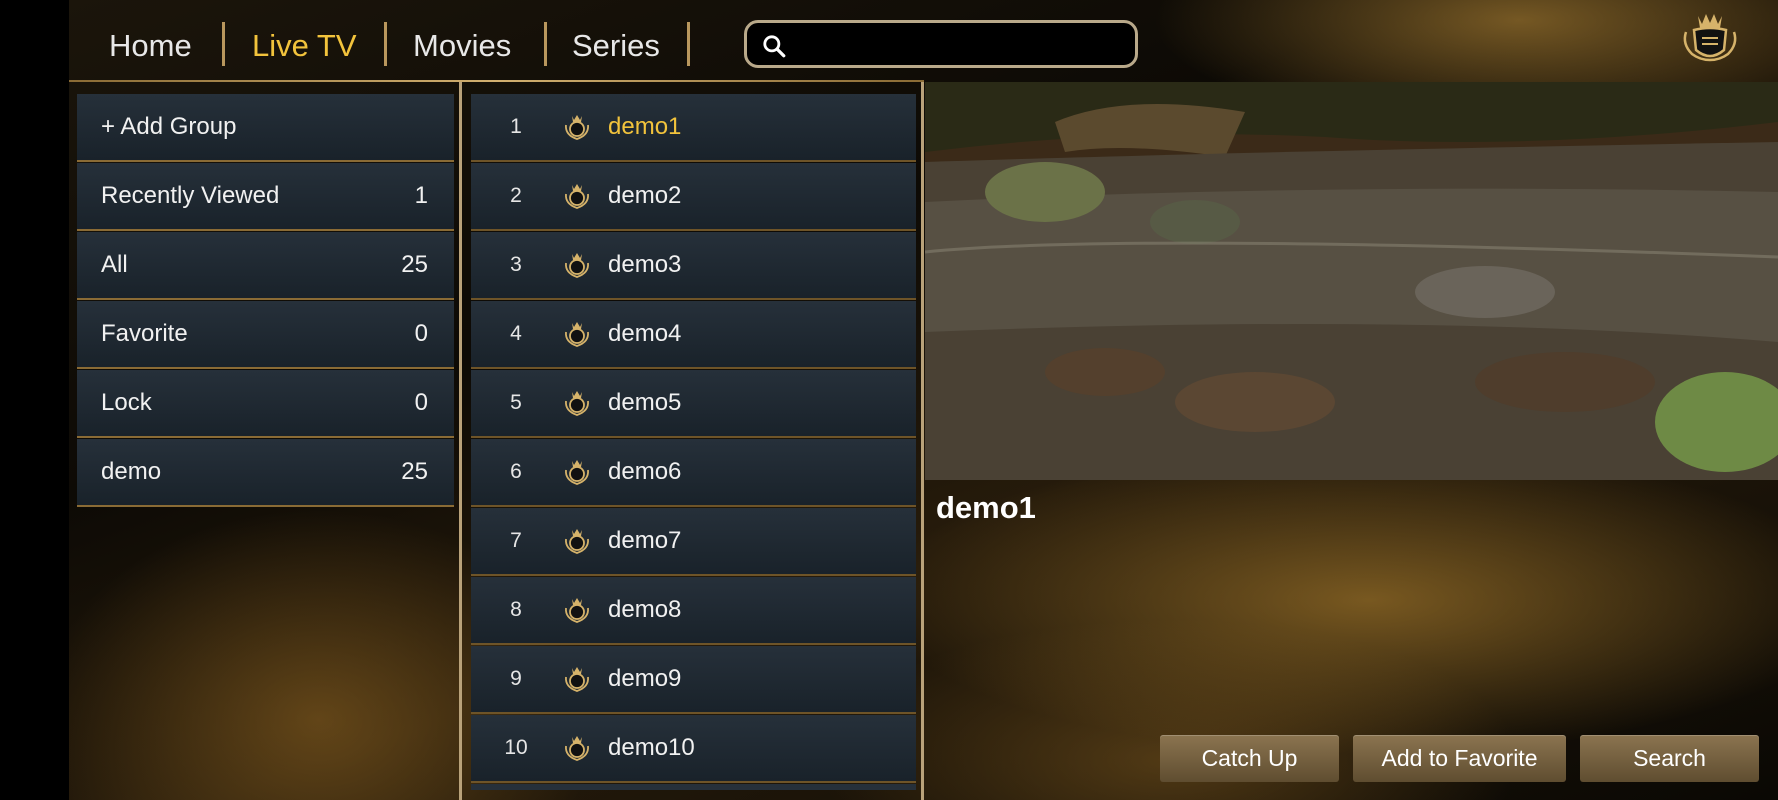  Describe the element at coordinates (1669, 758) in the screenshot. I see `search-button: Search` at that location.